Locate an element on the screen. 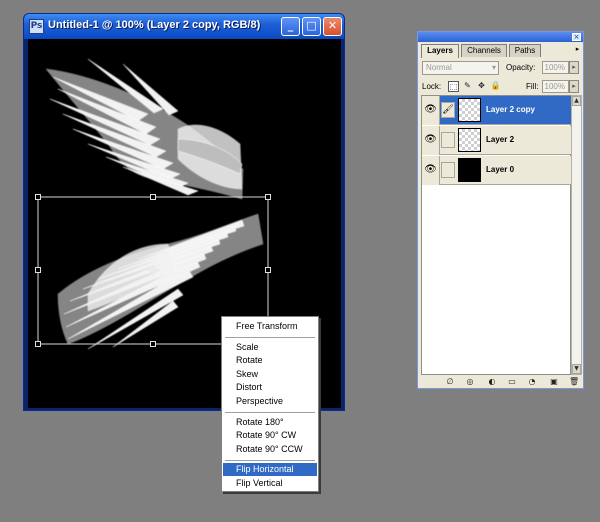 The width and height of the screenshot is (600, 522). menu-item-flip-horizontal: Flip Horizontal is located at coordinates (270, 469).